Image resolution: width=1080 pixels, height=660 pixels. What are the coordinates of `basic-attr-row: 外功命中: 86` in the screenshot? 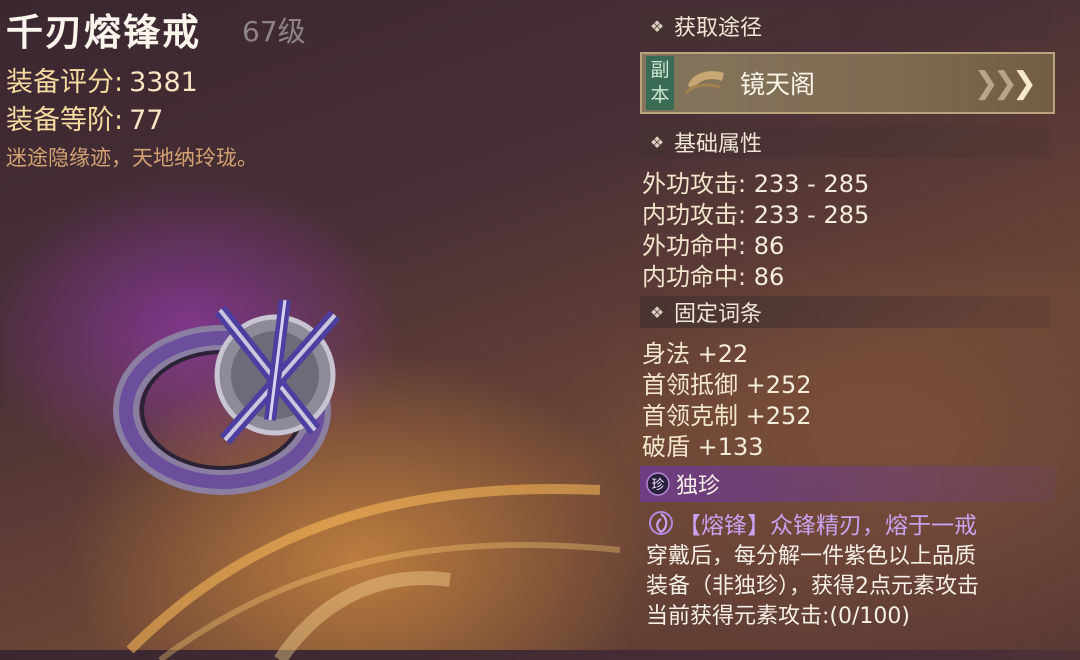 It's located at (713, 243).